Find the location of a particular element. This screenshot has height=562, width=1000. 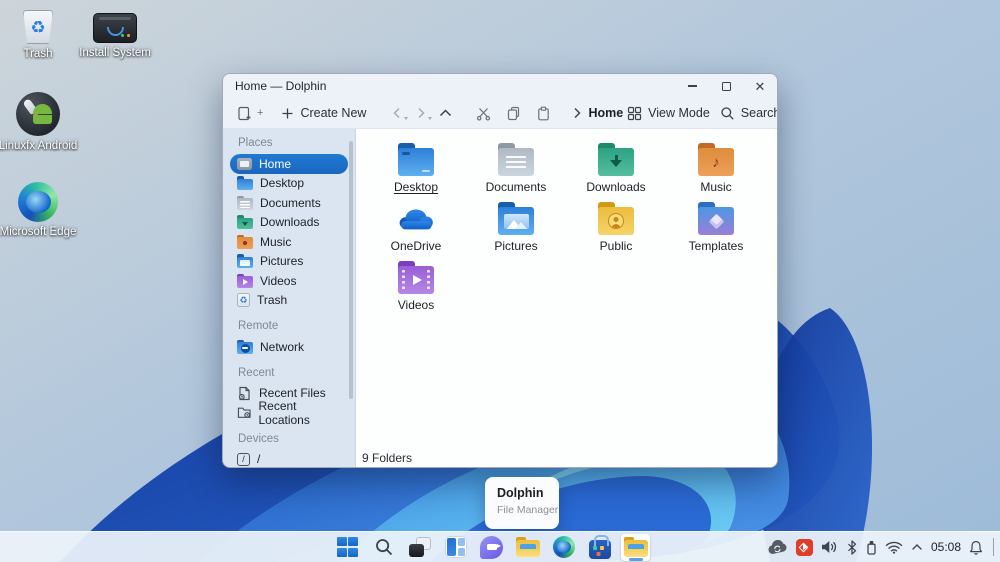

sidebar-item-recent-locations: Recent Locations is located at coordinates (289, 413).